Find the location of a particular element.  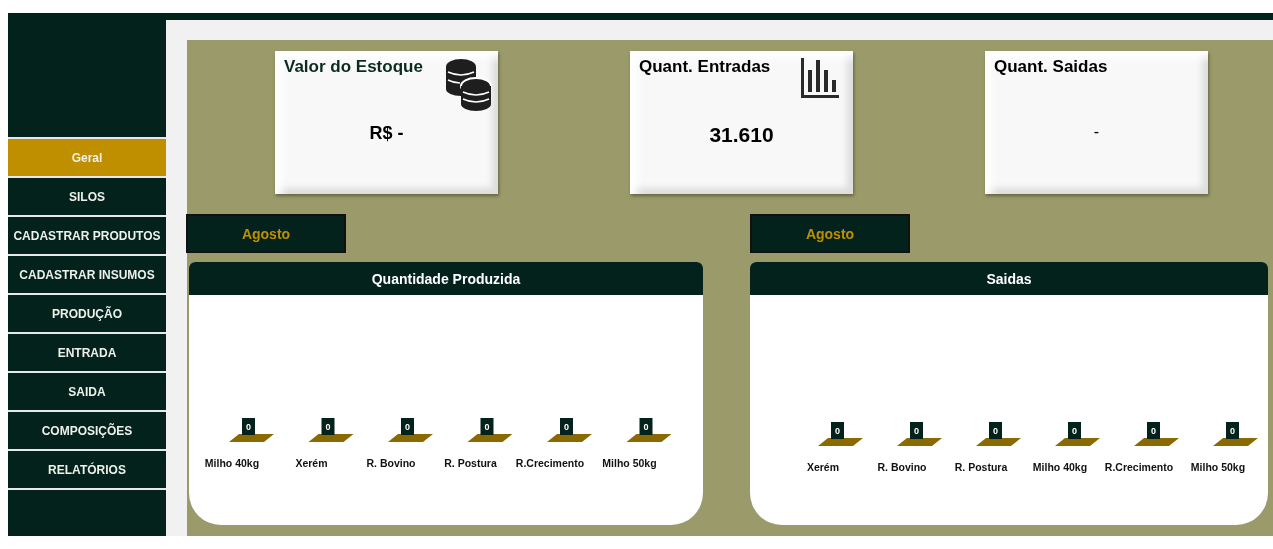

card-value: R$ - is located at coordinates (386, 133).